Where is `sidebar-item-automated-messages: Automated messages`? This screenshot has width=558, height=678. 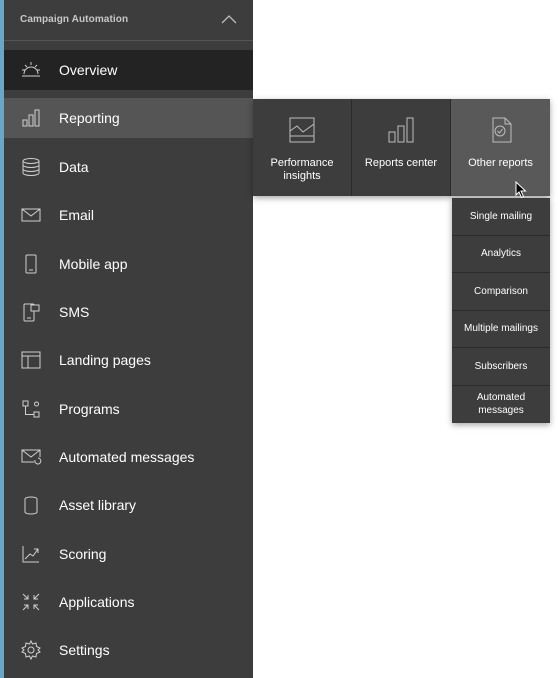
sidebar-item-automated-messages: Automated messages is located at coordinates (128, 457).